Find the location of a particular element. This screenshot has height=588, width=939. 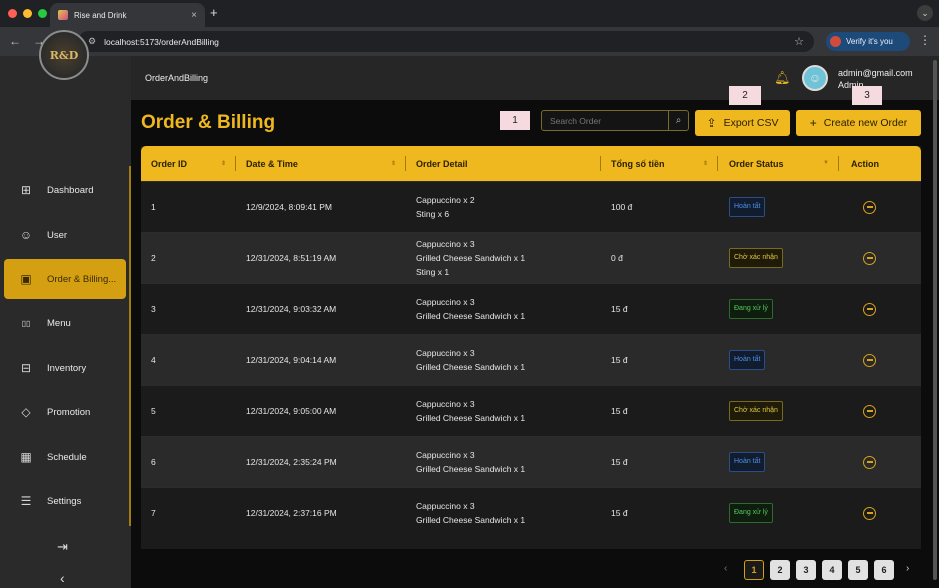

column-header-total: Tổng số tiền ⇕ is located at coordinates (664, 163).